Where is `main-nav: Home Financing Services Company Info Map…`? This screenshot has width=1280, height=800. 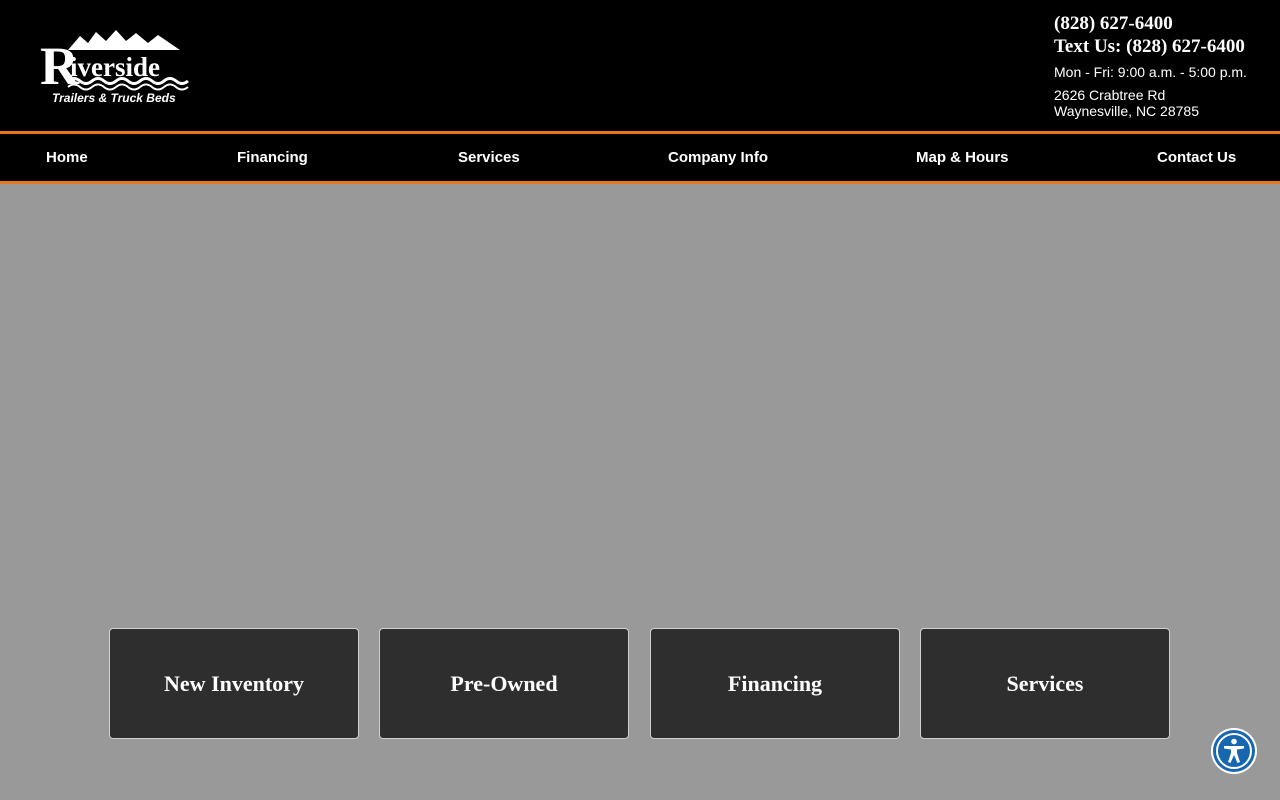 main-nav: Home Financing Services Company Info Map… is located at coordinates (640, 157).